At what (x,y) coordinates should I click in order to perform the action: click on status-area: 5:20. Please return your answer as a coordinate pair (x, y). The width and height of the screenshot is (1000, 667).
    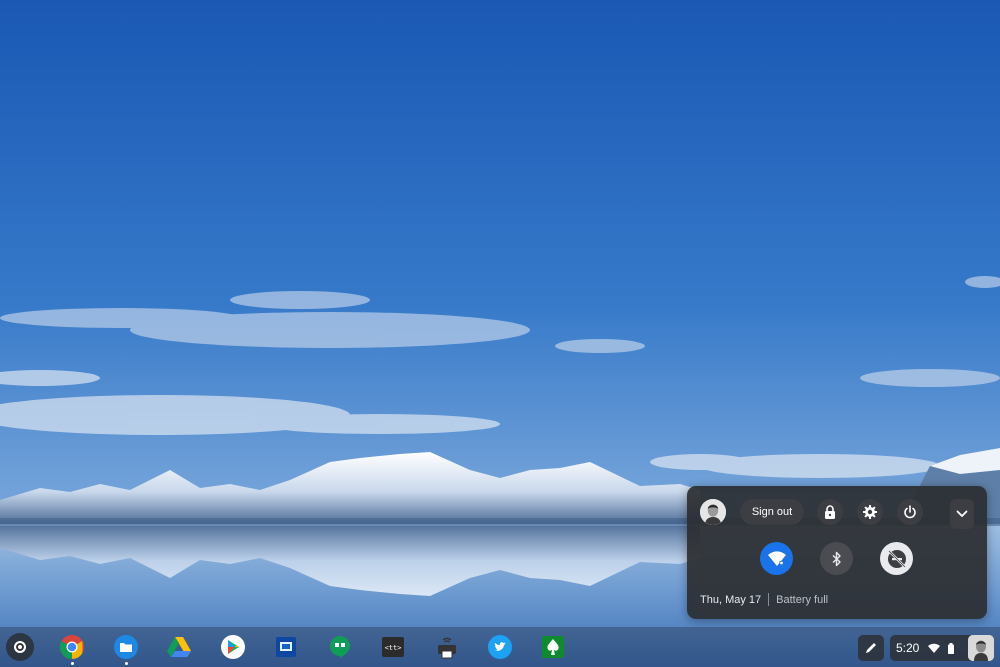
    Looking at the image, I should click on (942, 648).